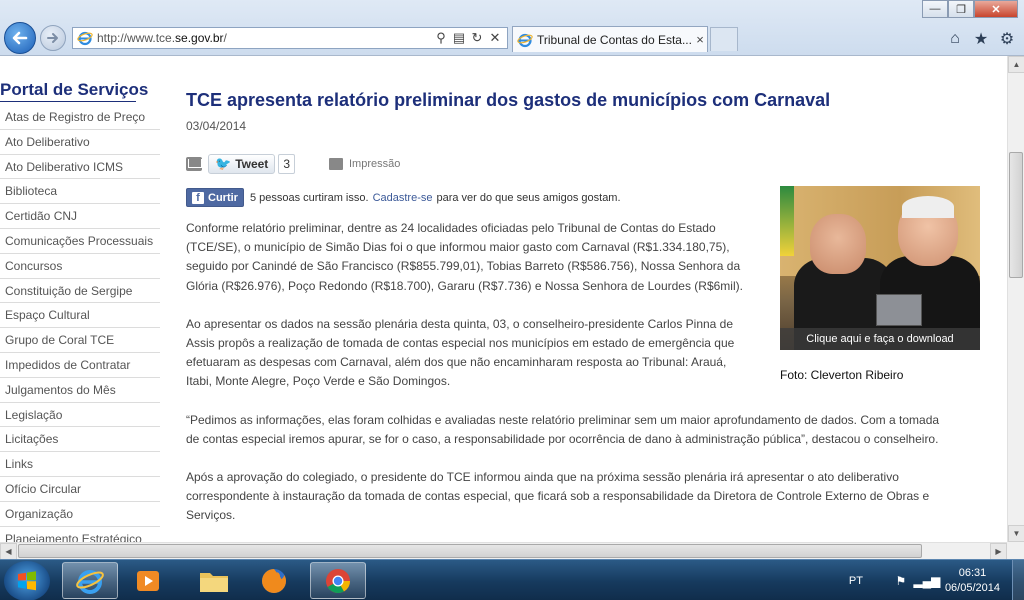 The height and width of the screenshot is (600, 1024). Describe the element at coordinates (80, 142) in the screenshot. I see `sidebar-item-ato-deliberativo: Ato Deliberativo` at that location.